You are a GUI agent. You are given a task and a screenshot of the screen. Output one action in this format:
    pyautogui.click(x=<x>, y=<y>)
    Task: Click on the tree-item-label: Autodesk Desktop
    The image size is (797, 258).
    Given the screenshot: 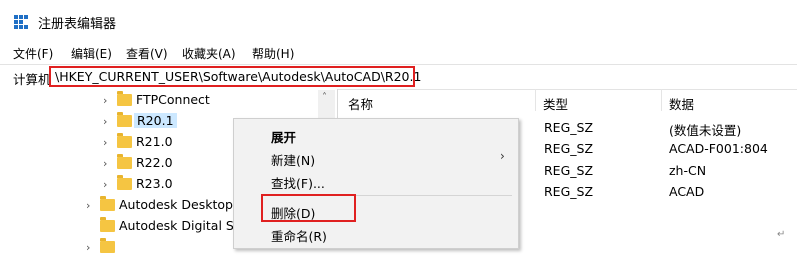 What is the action you would take?
    pyautogui.click(x=176, y=204)
    